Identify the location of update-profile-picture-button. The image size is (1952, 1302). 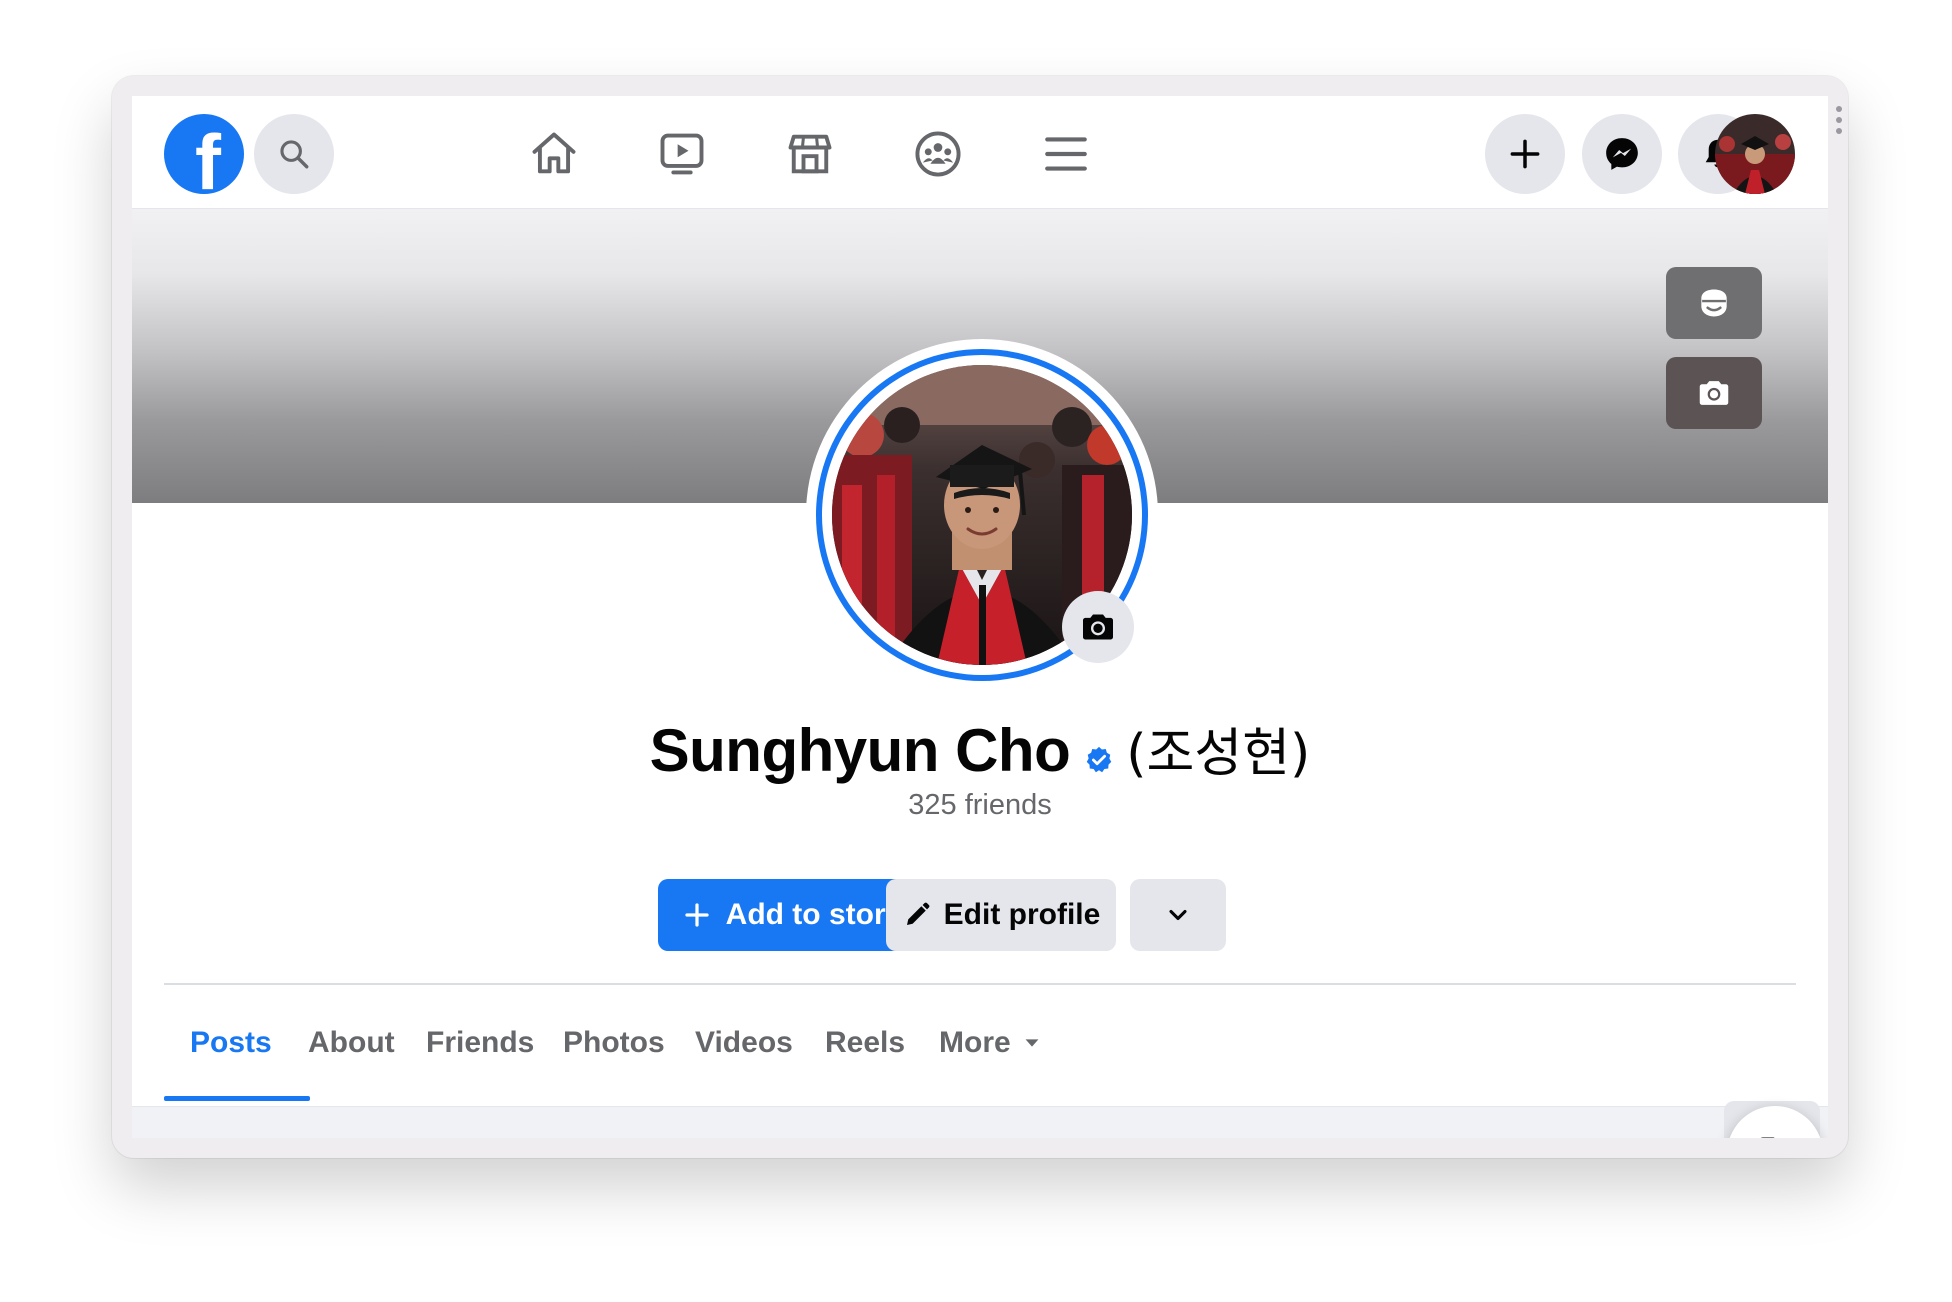
(1098, 627).